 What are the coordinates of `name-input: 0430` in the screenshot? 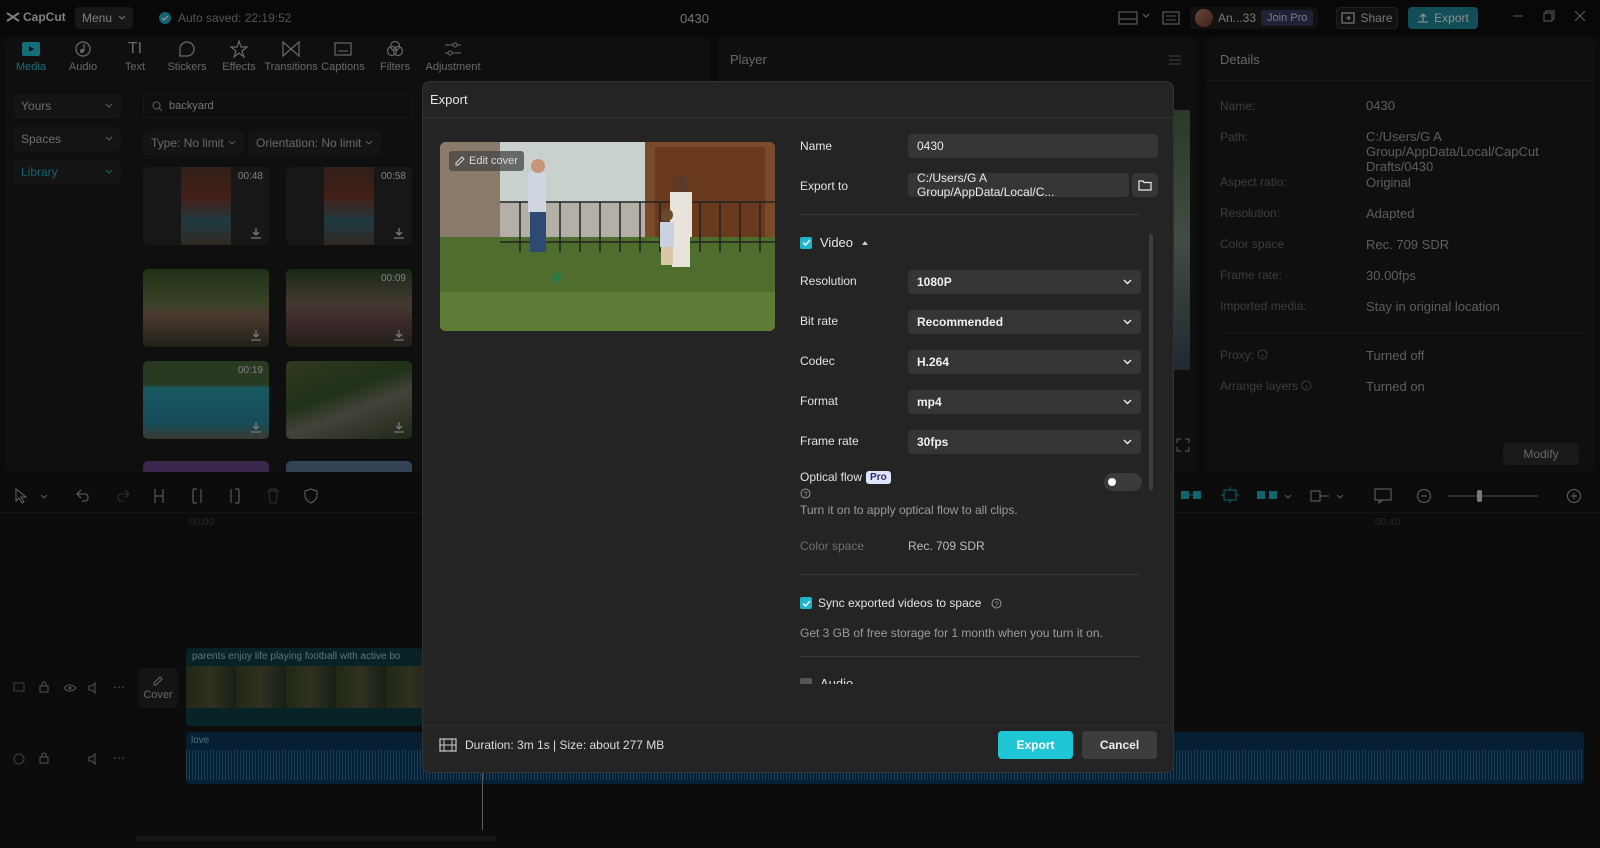 It's located at (1033, 146).